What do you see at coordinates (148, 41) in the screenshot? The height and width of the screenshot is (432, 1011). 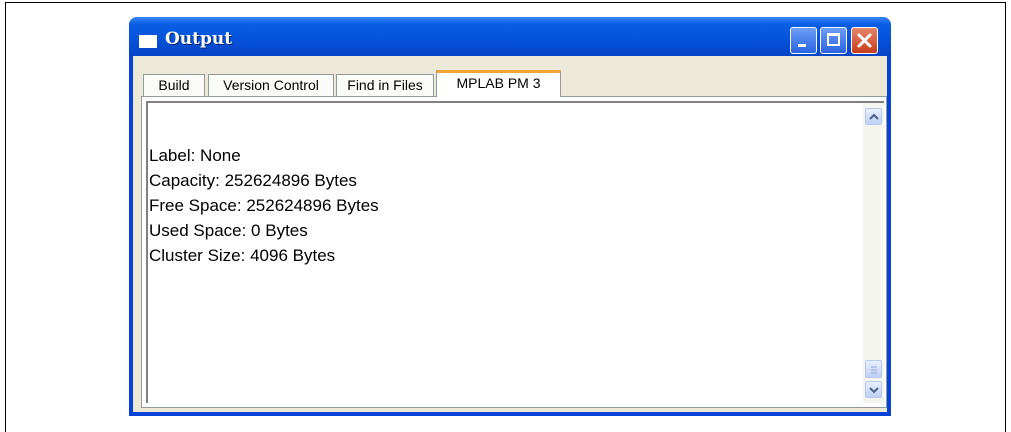 I see `window-icon` at bounding box center [148, 41].